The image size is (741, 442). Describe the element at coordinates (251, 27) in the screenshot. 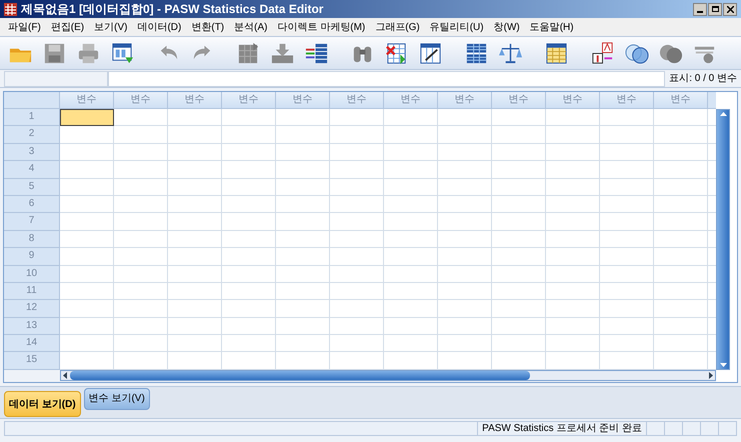

I see `menu-item: 분석(A)` at that location.